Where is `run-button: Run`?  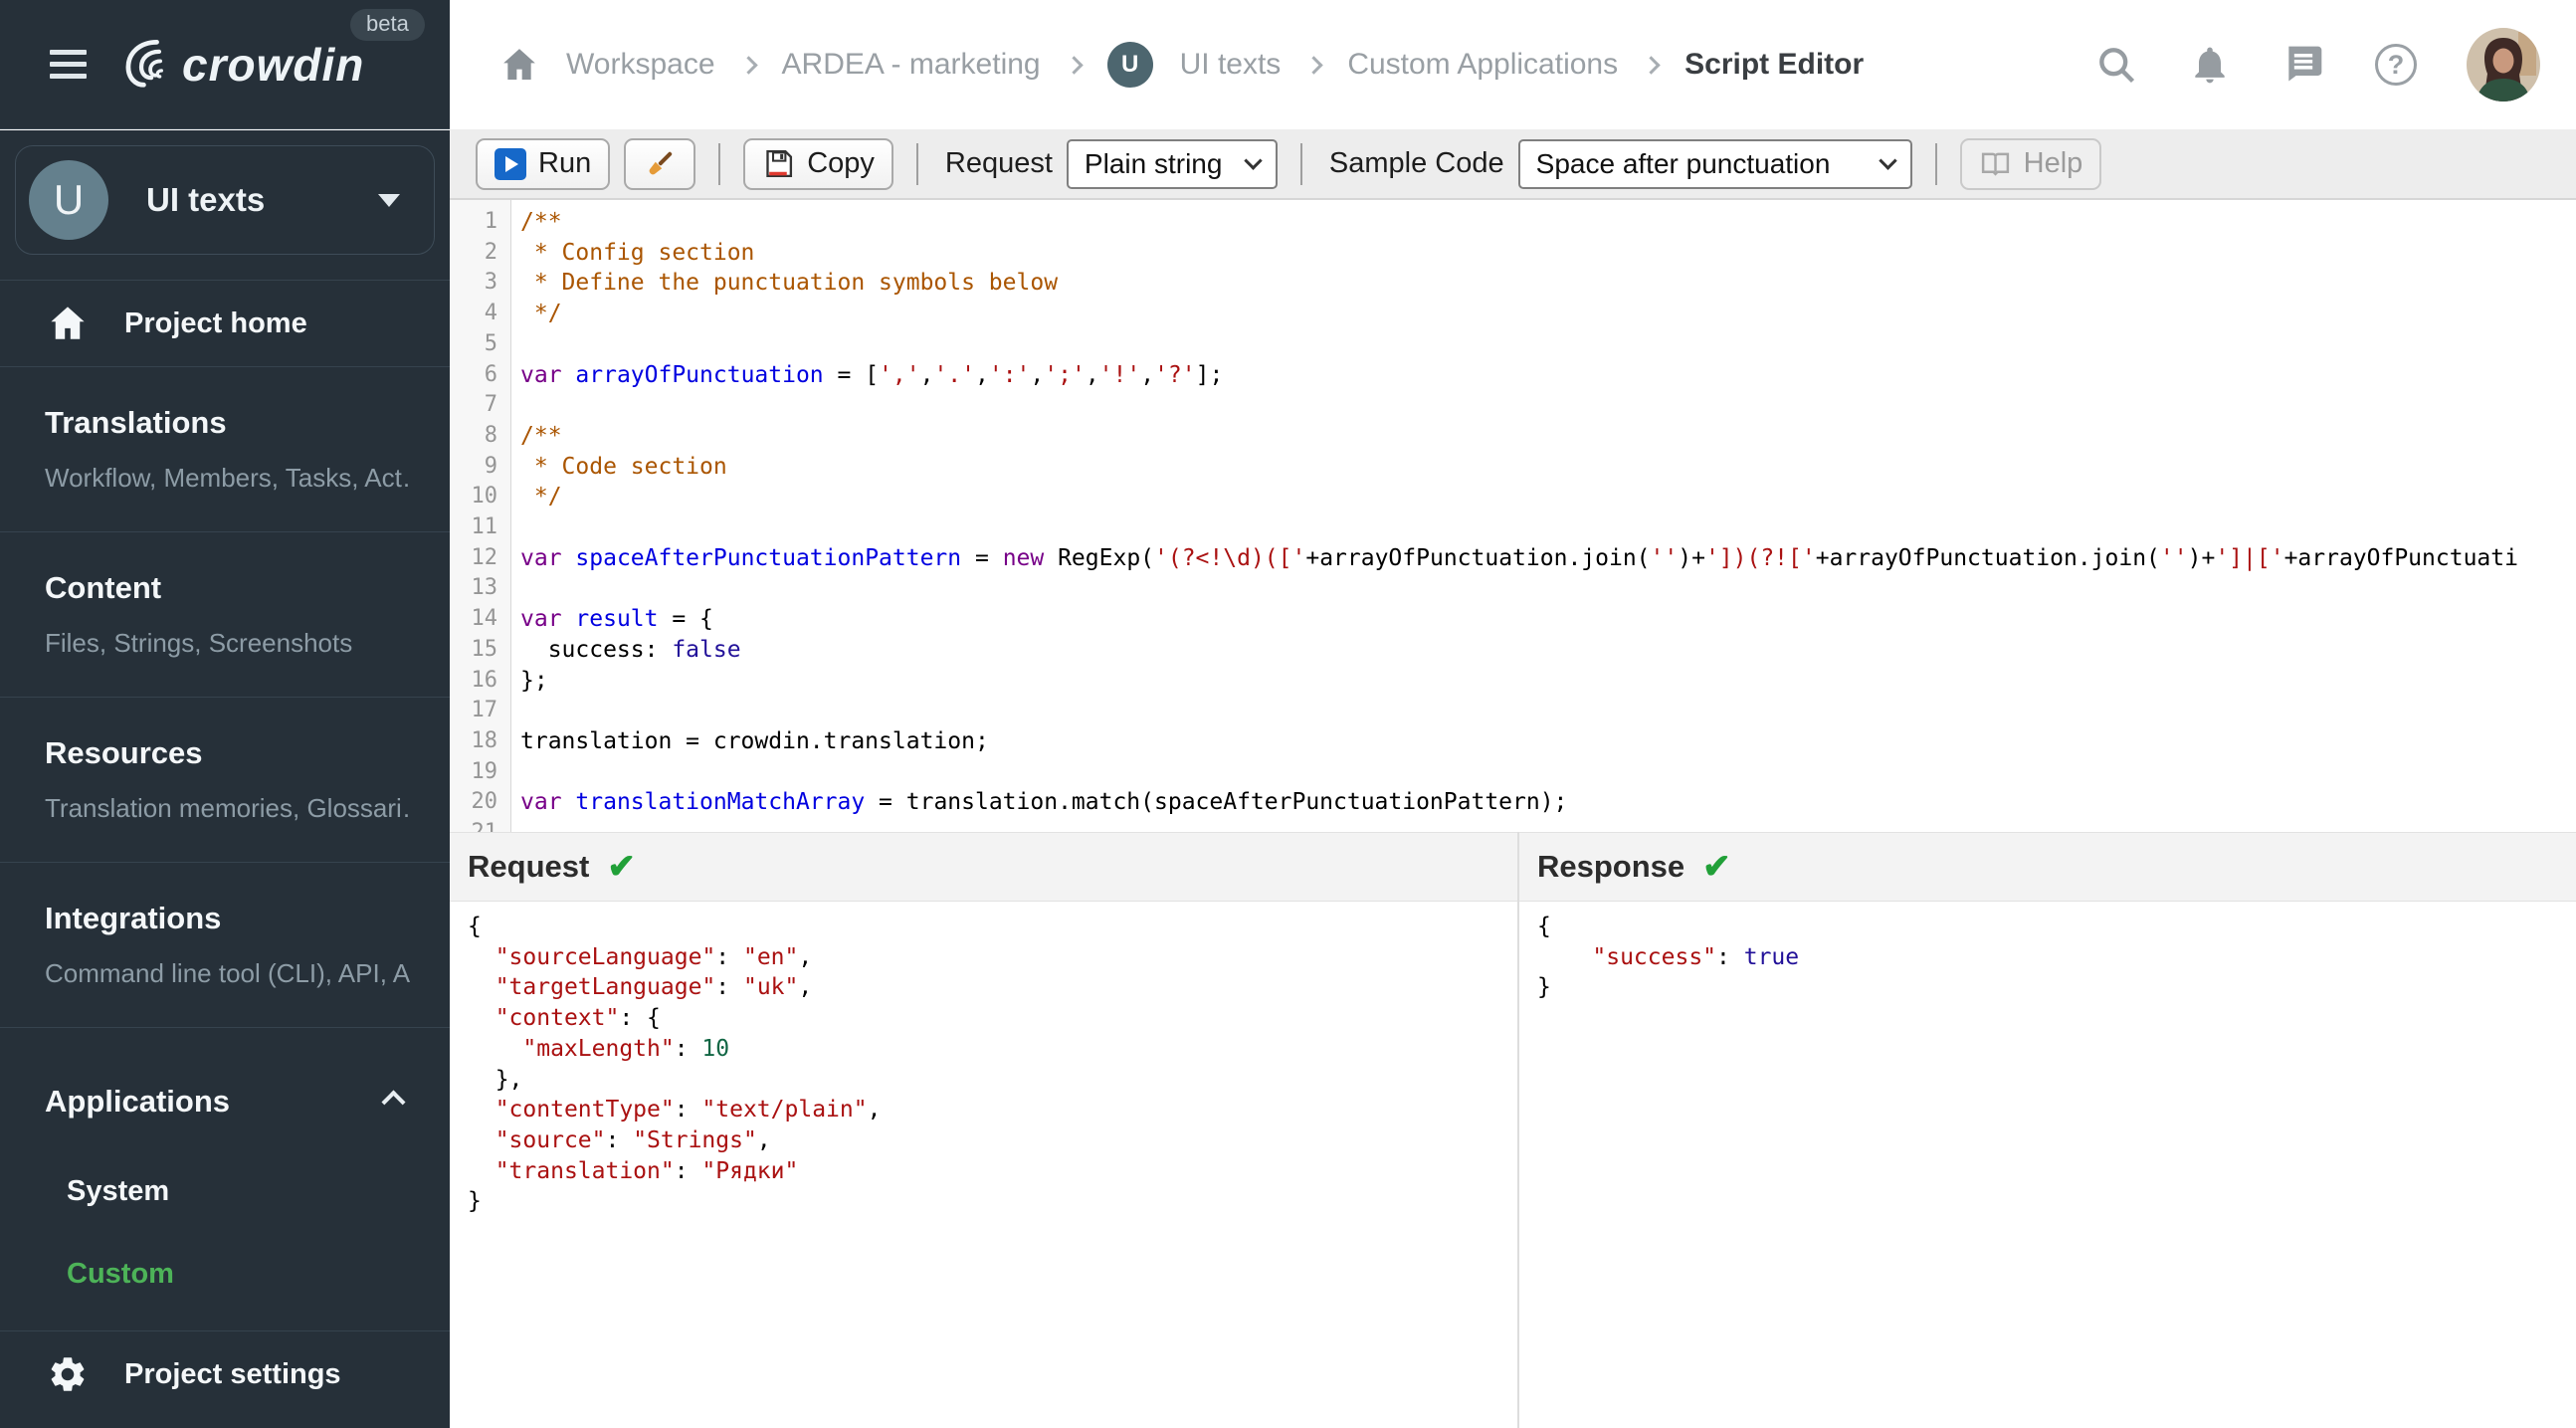
run-button: Run is located at coordinates (543, 163).